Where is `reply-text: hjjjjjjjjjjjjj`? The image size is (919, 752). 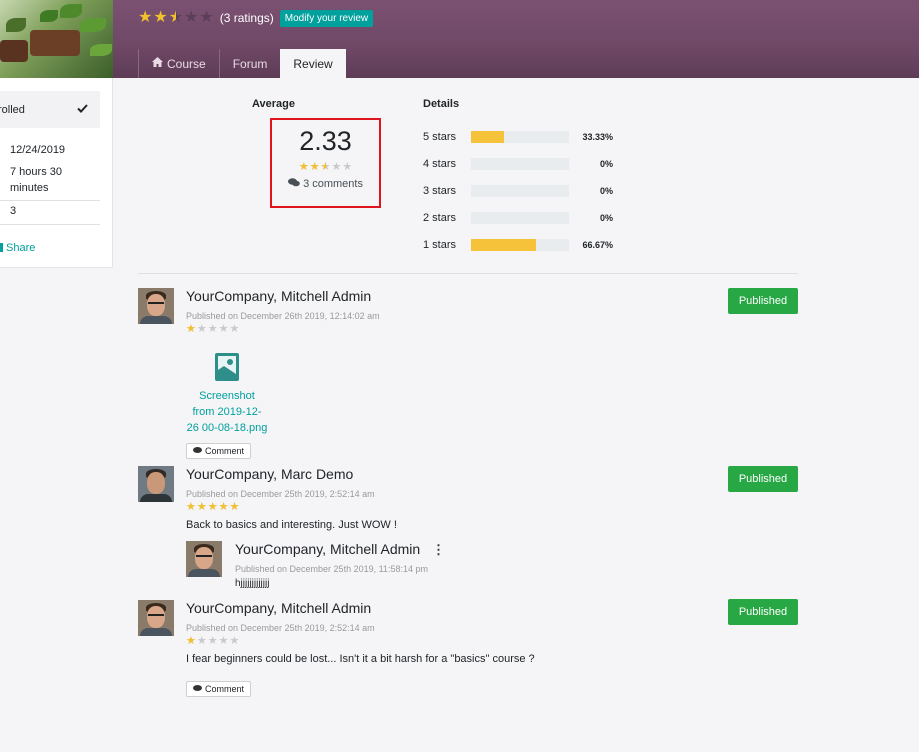 reply-text: hjjjjjjjjjjjjj is located at coordinates (252, 583).